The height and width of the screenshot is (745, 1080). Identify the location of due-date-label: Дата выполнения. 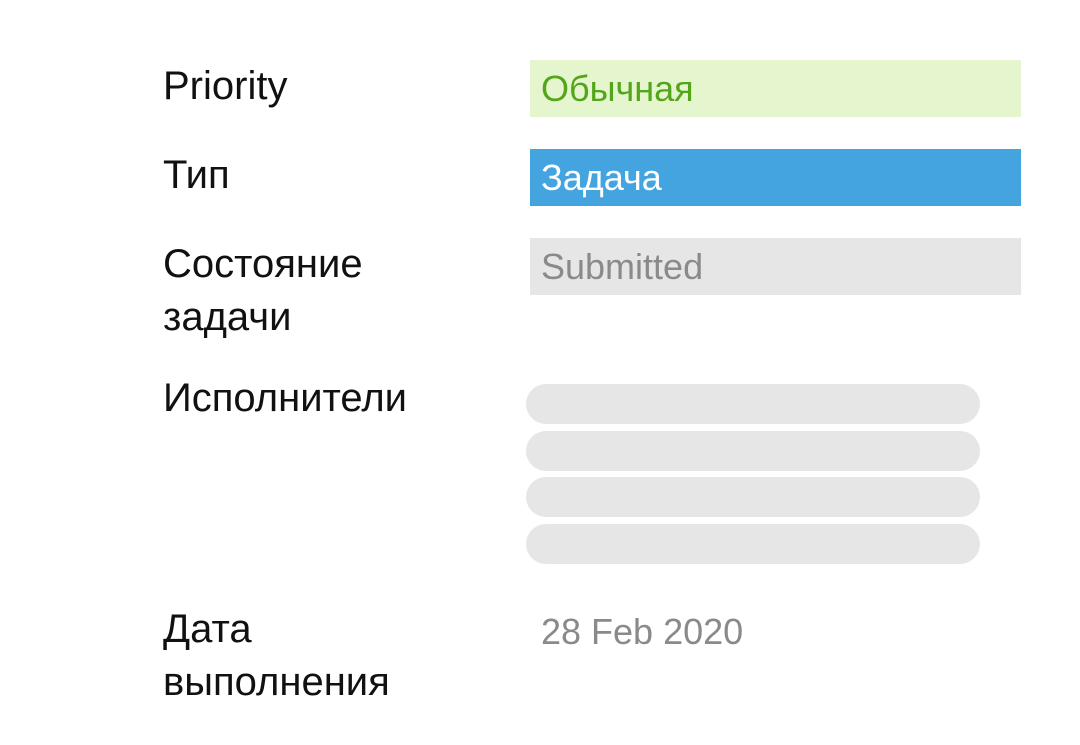
(328, 656).